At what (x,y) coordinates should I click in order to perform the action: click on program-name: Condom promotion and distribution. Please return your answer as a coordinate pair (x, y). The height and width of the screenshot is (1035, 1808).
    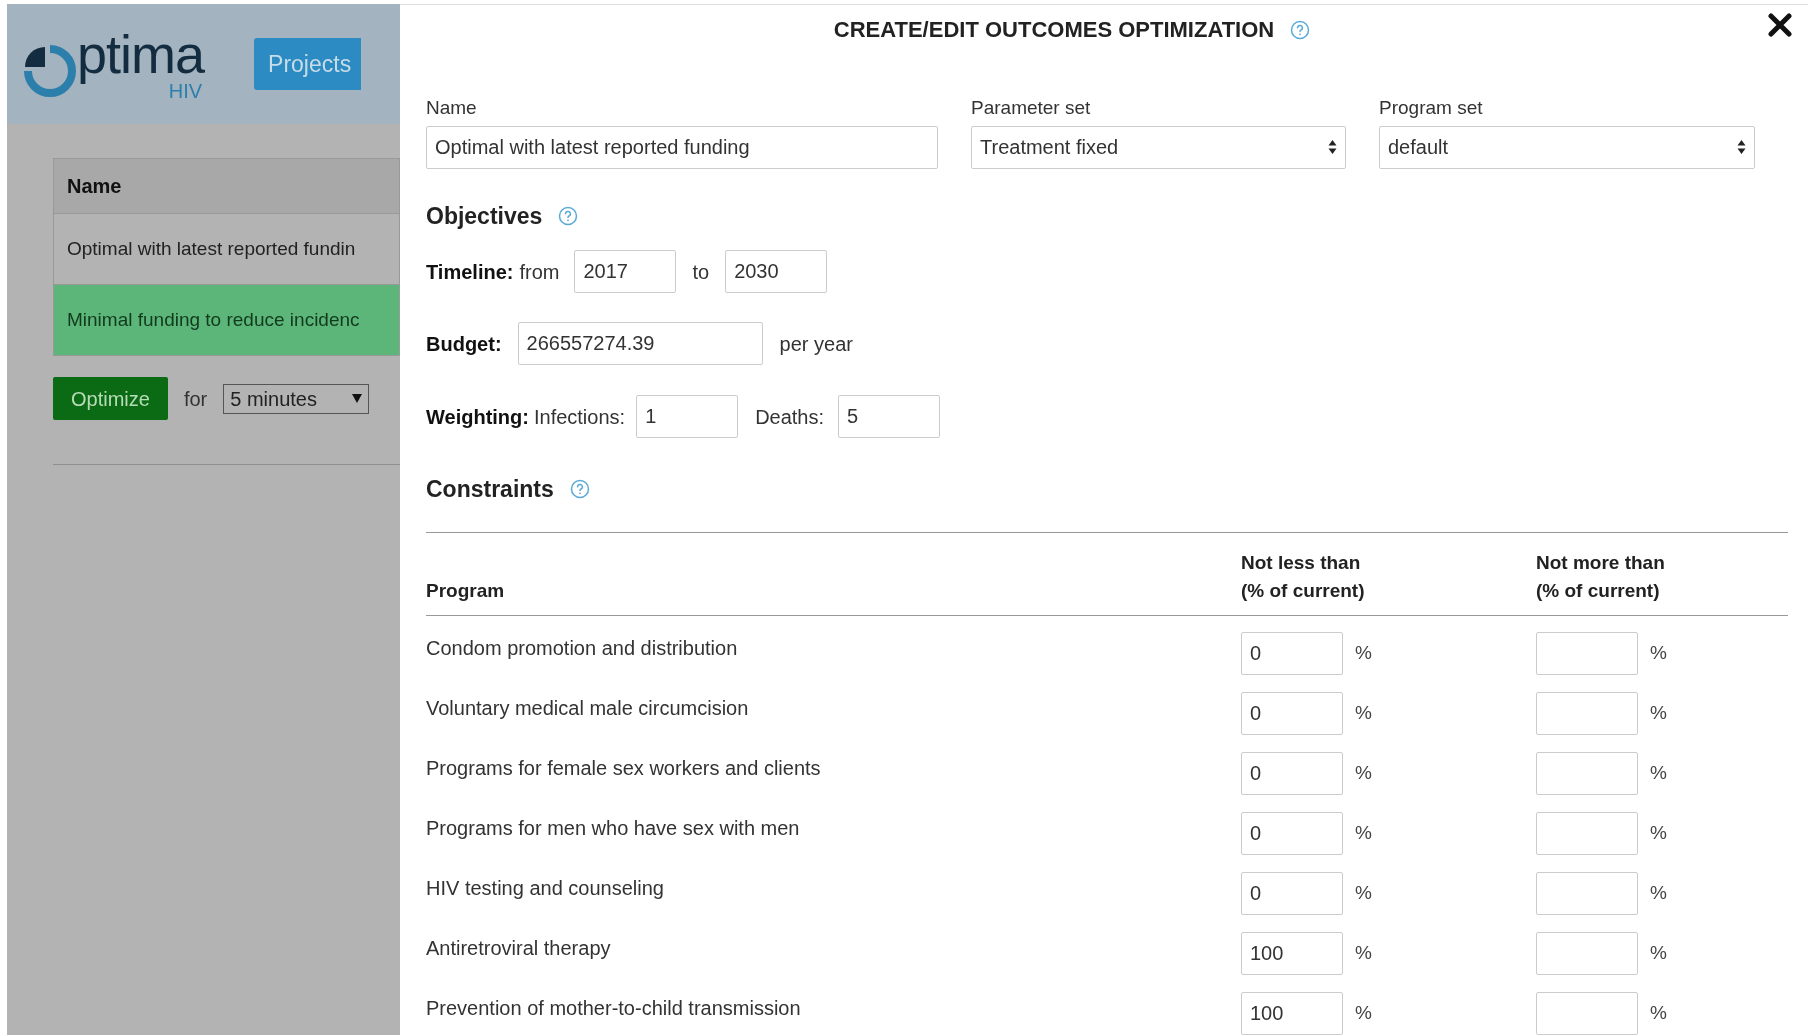
    Looking at the image, I should click on (582, 648).